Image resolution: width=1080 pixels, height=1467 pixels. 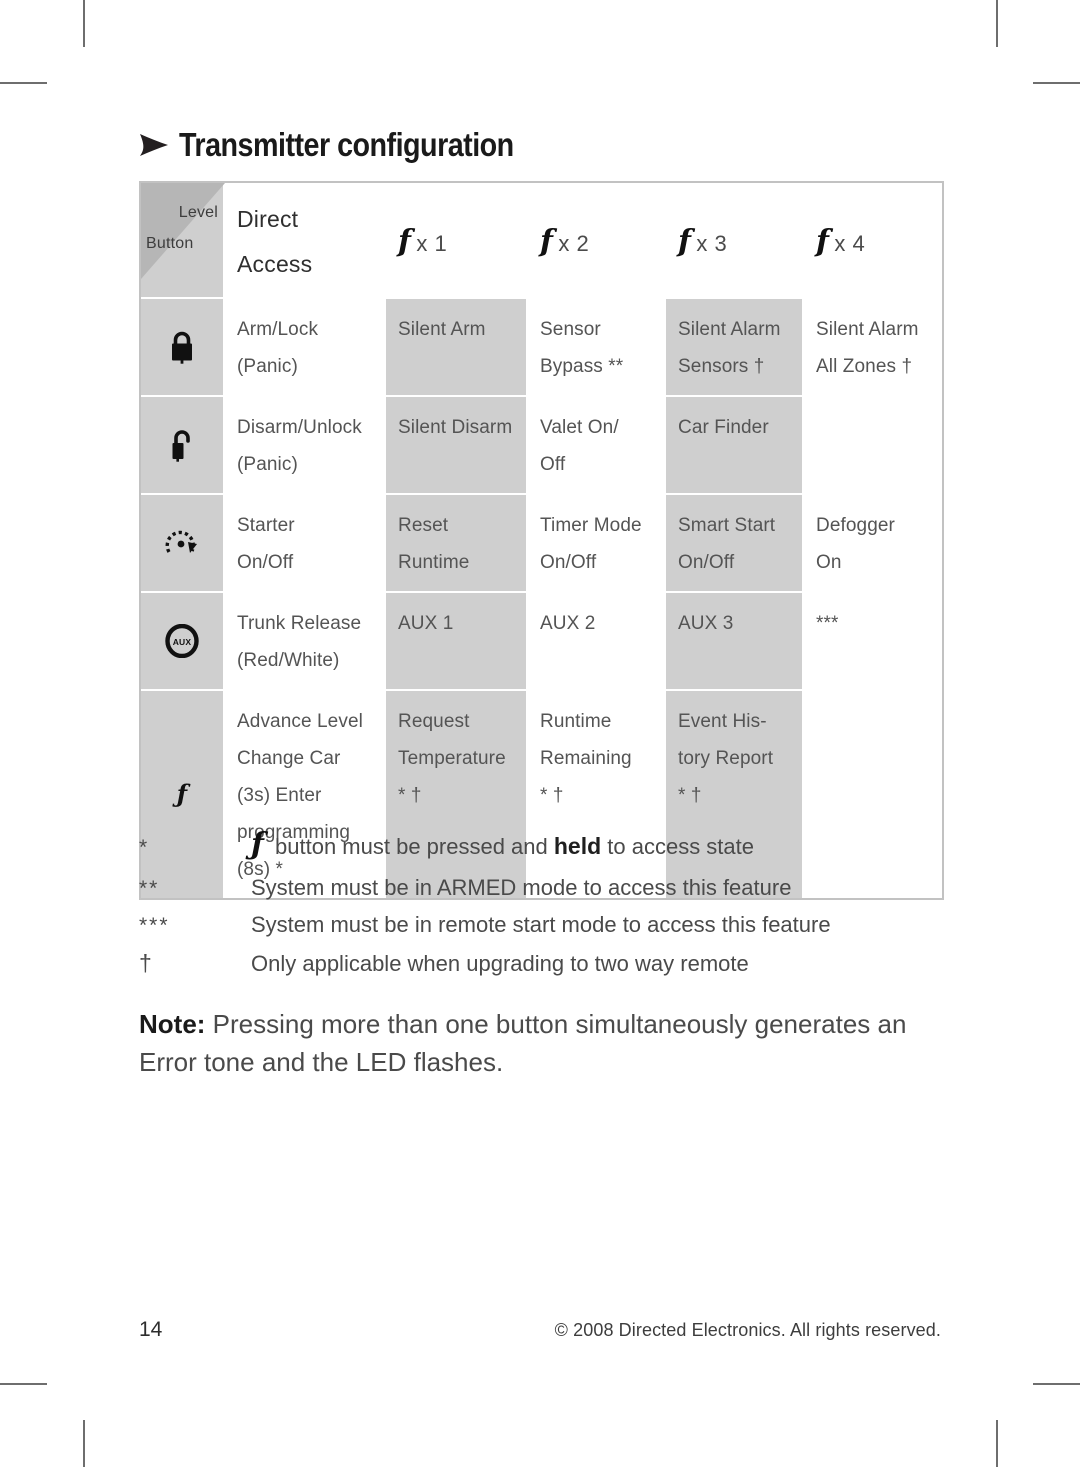 I want to click on ignition-start-icon, so click(x=182, y=543).